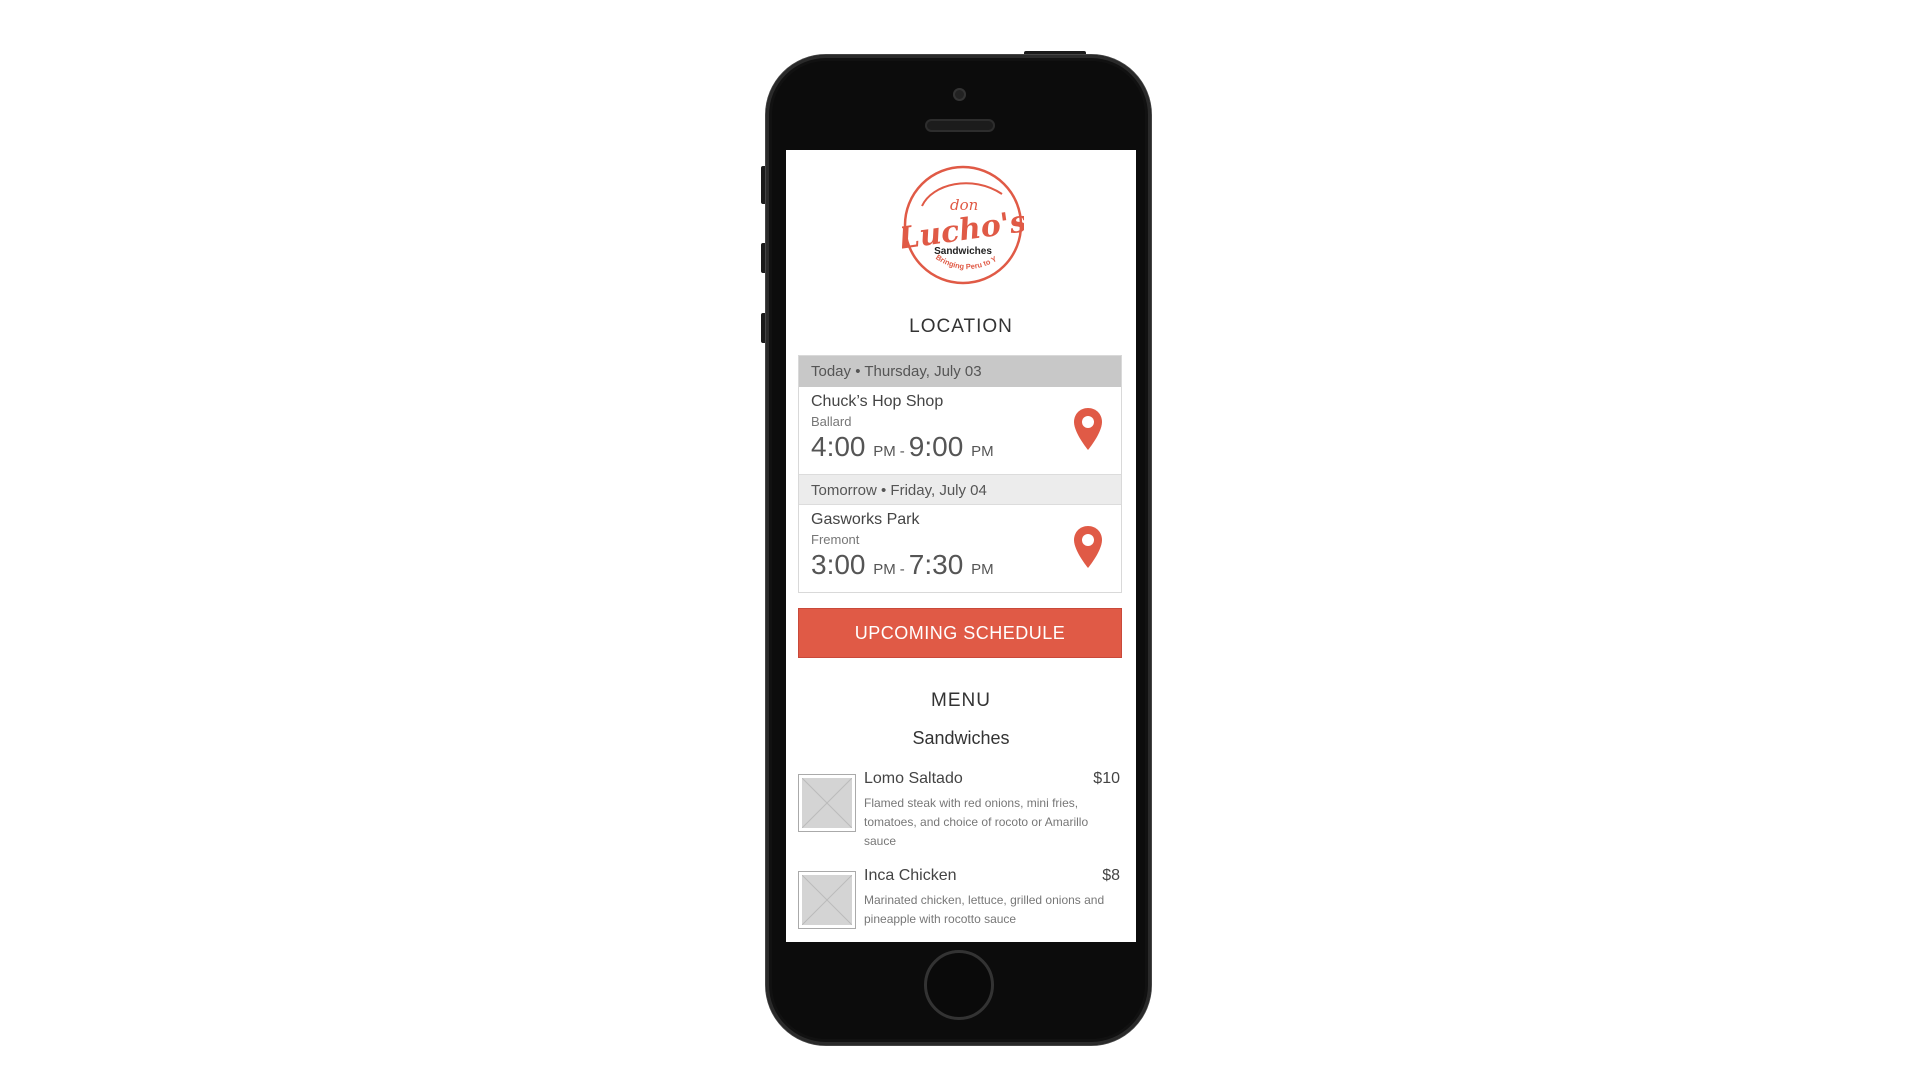  What do you see at coordinates (910, 875) in the screenshot?
I see `menu-item-name: Inca Chicken` at bounding box center [910, 875].